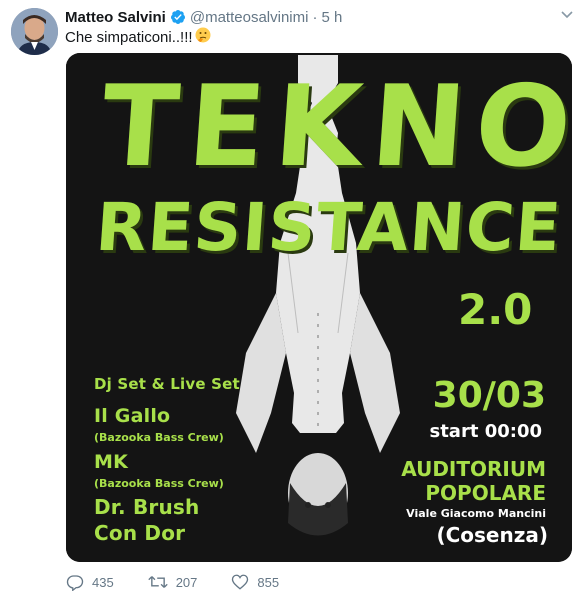 The image size is (581, 601). What do you see at coordinates (157, 582) in the screenshot?
I see `retweet-icon` at bounding box center [157, 582].